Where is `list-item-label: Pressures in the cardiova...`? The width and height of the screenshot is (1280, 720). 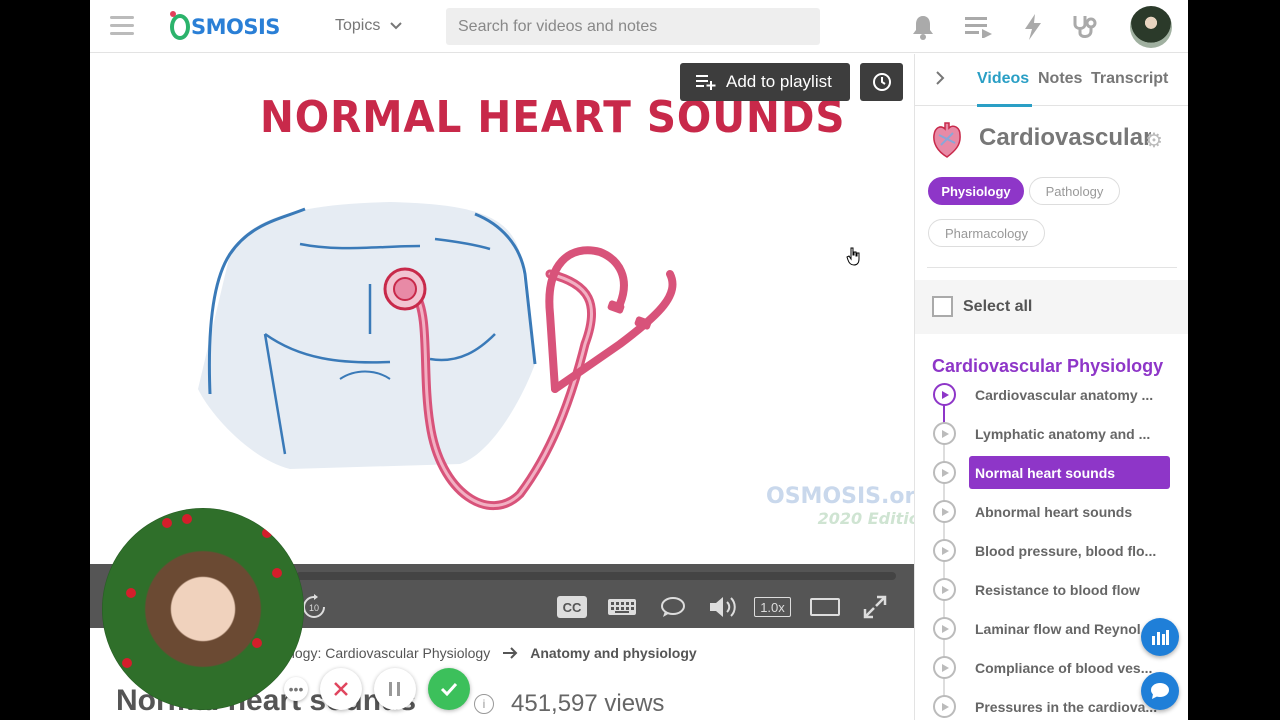
list-item-label: Pressures in the cardiova... is located at coordinates (1066, 706).